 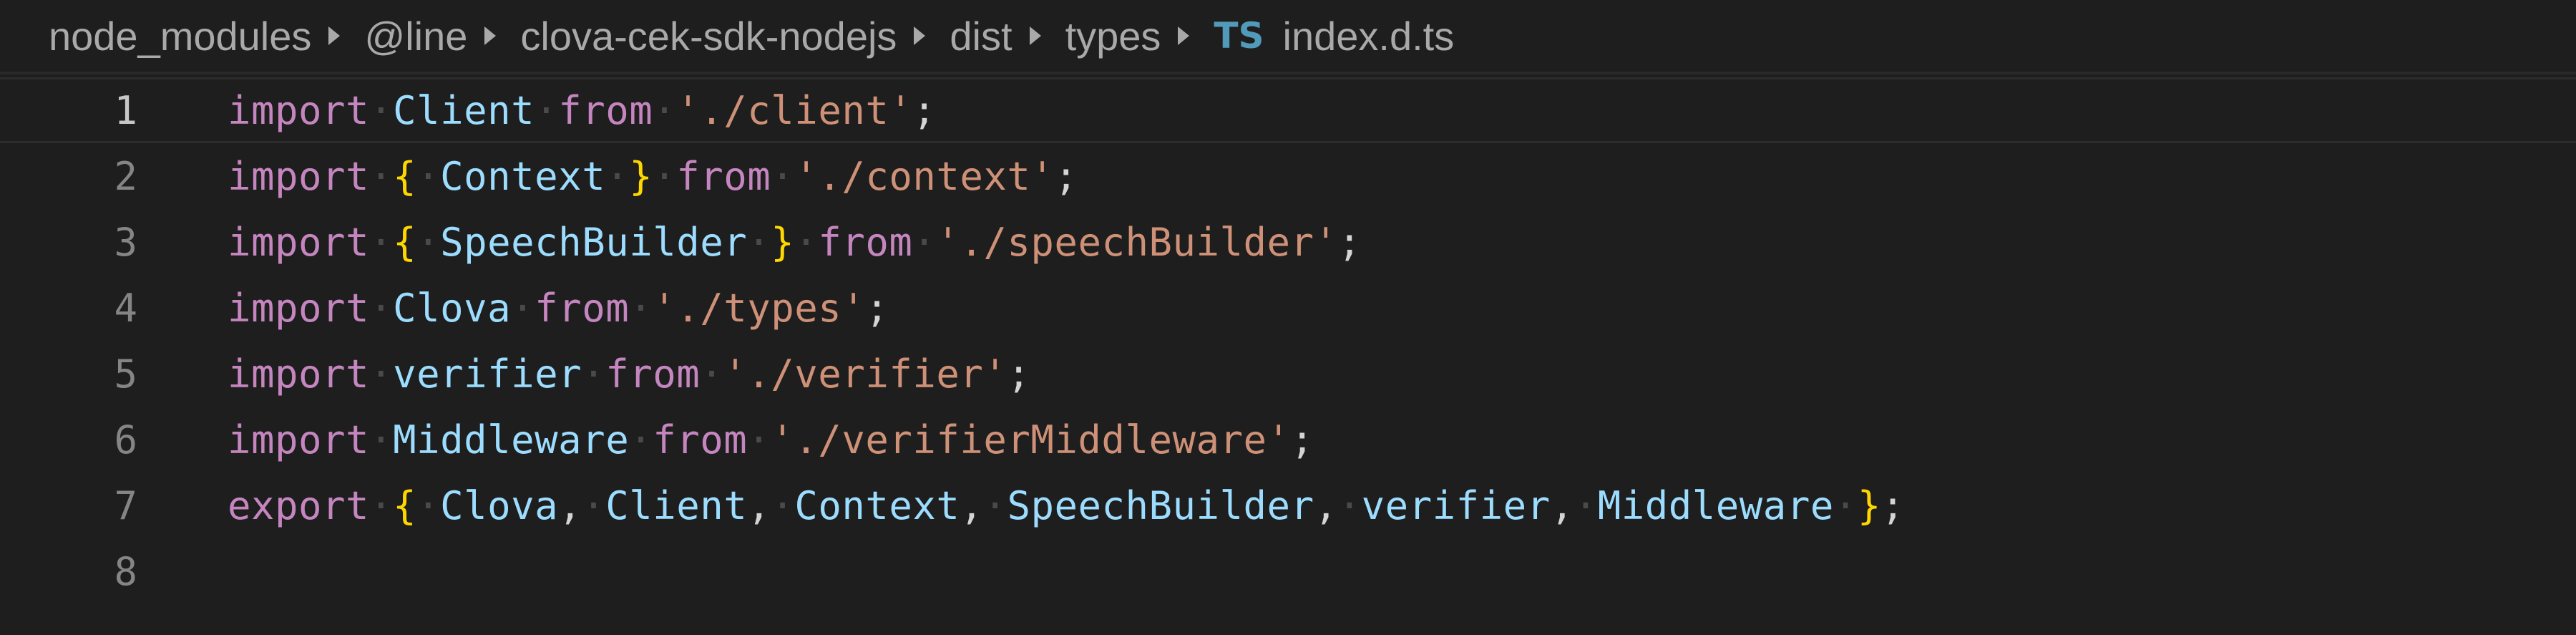 I want to click on breadcrumb-types: types, so click(x=1113, y=36).